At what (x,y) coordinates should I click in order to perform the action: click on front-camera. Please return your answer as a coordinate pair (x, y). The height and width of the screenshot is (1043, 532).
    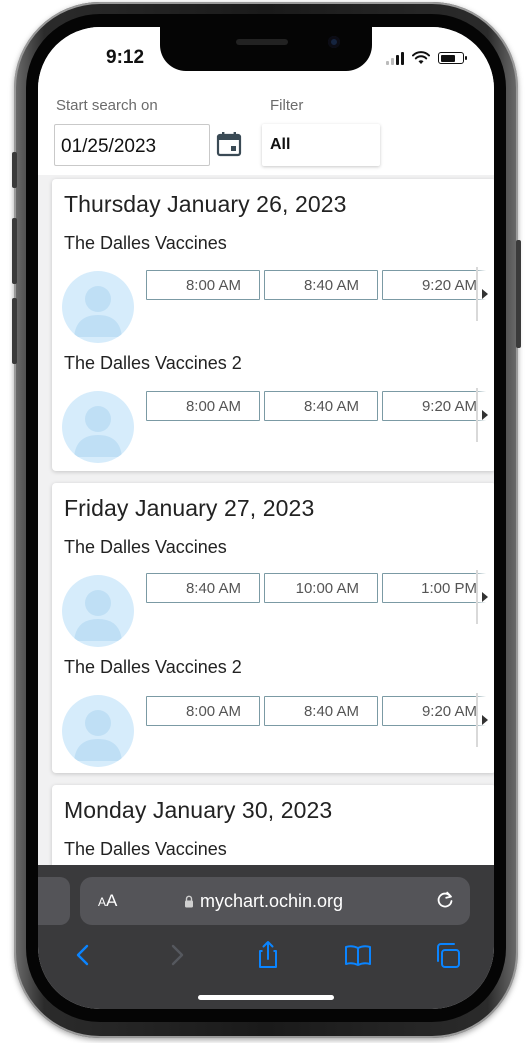
    Looking at the image, I should click on (334, 42).